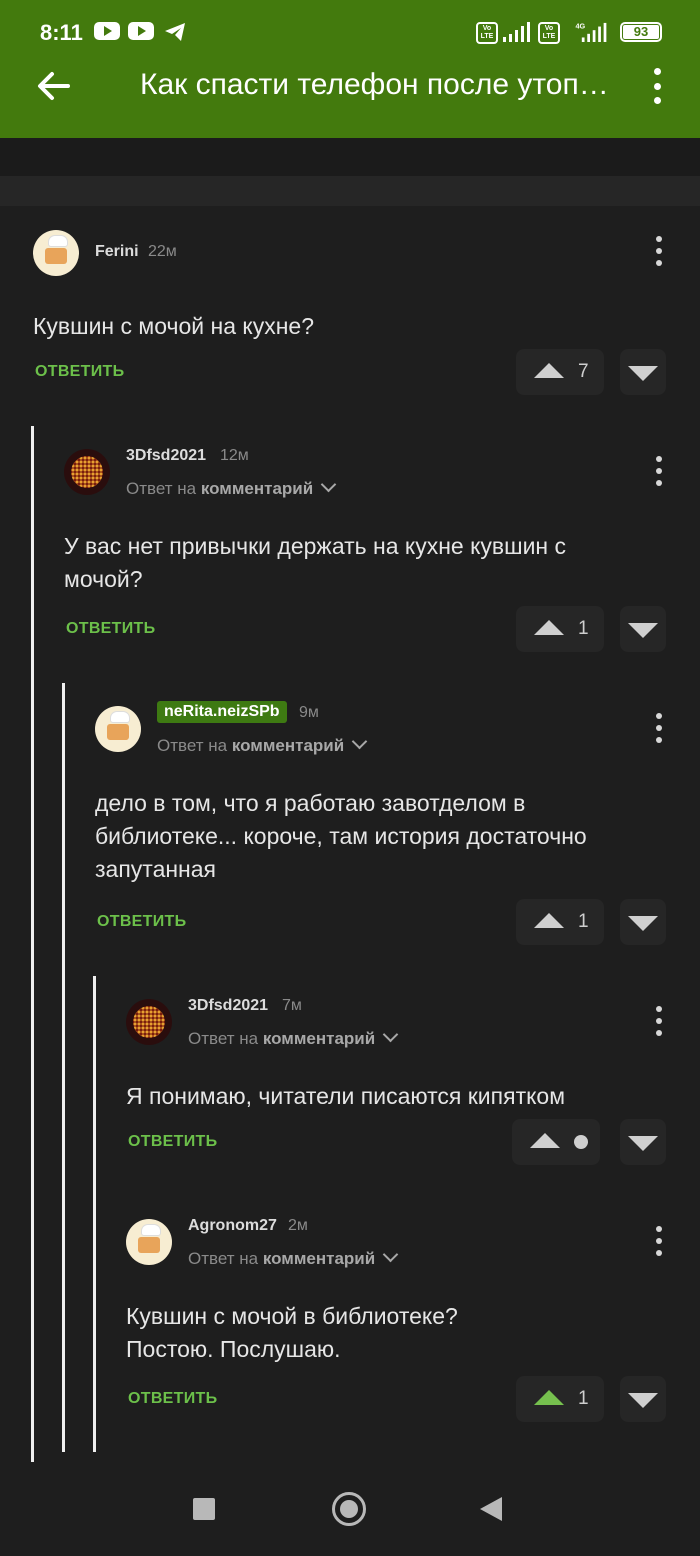  I want to click on comment-age: 9м, so click(309, 712).